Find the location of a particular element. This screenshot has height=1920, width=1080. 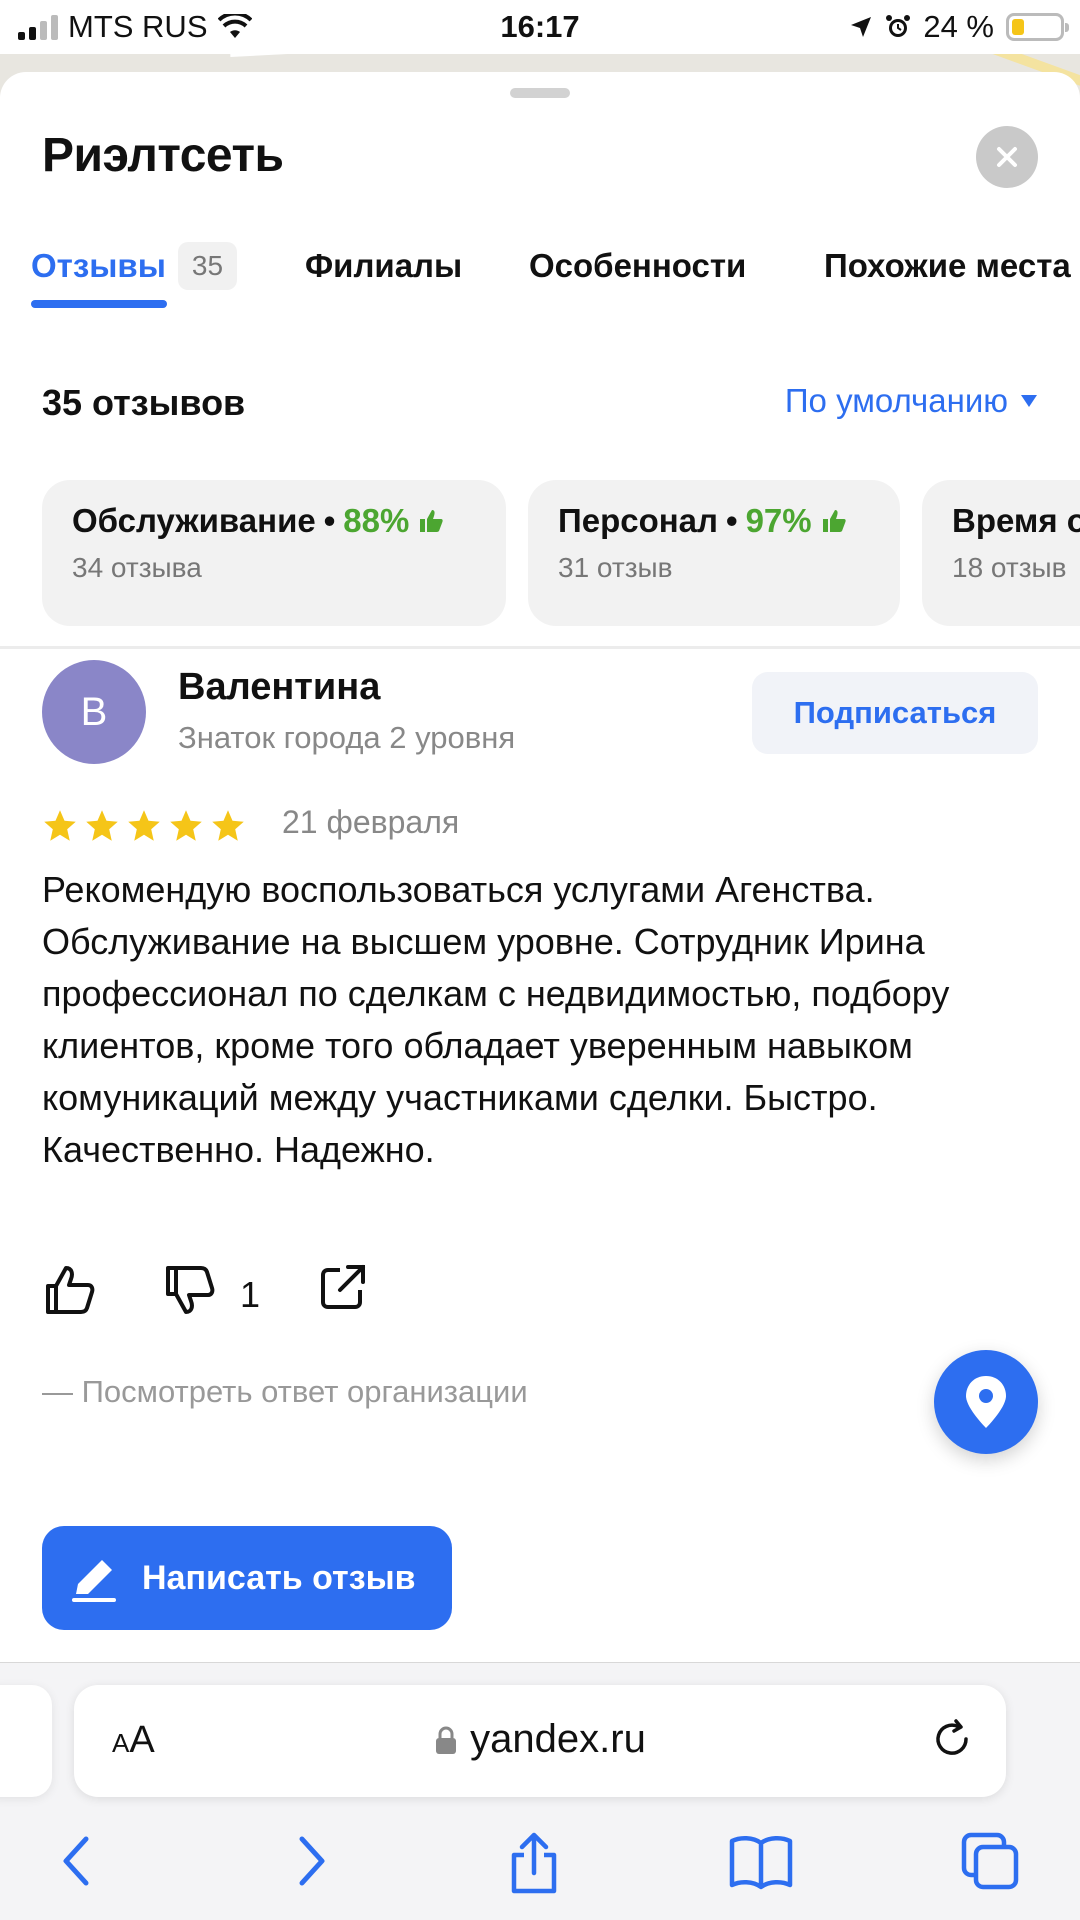

tab-features: Особенности is located at coordinates (637, 266).